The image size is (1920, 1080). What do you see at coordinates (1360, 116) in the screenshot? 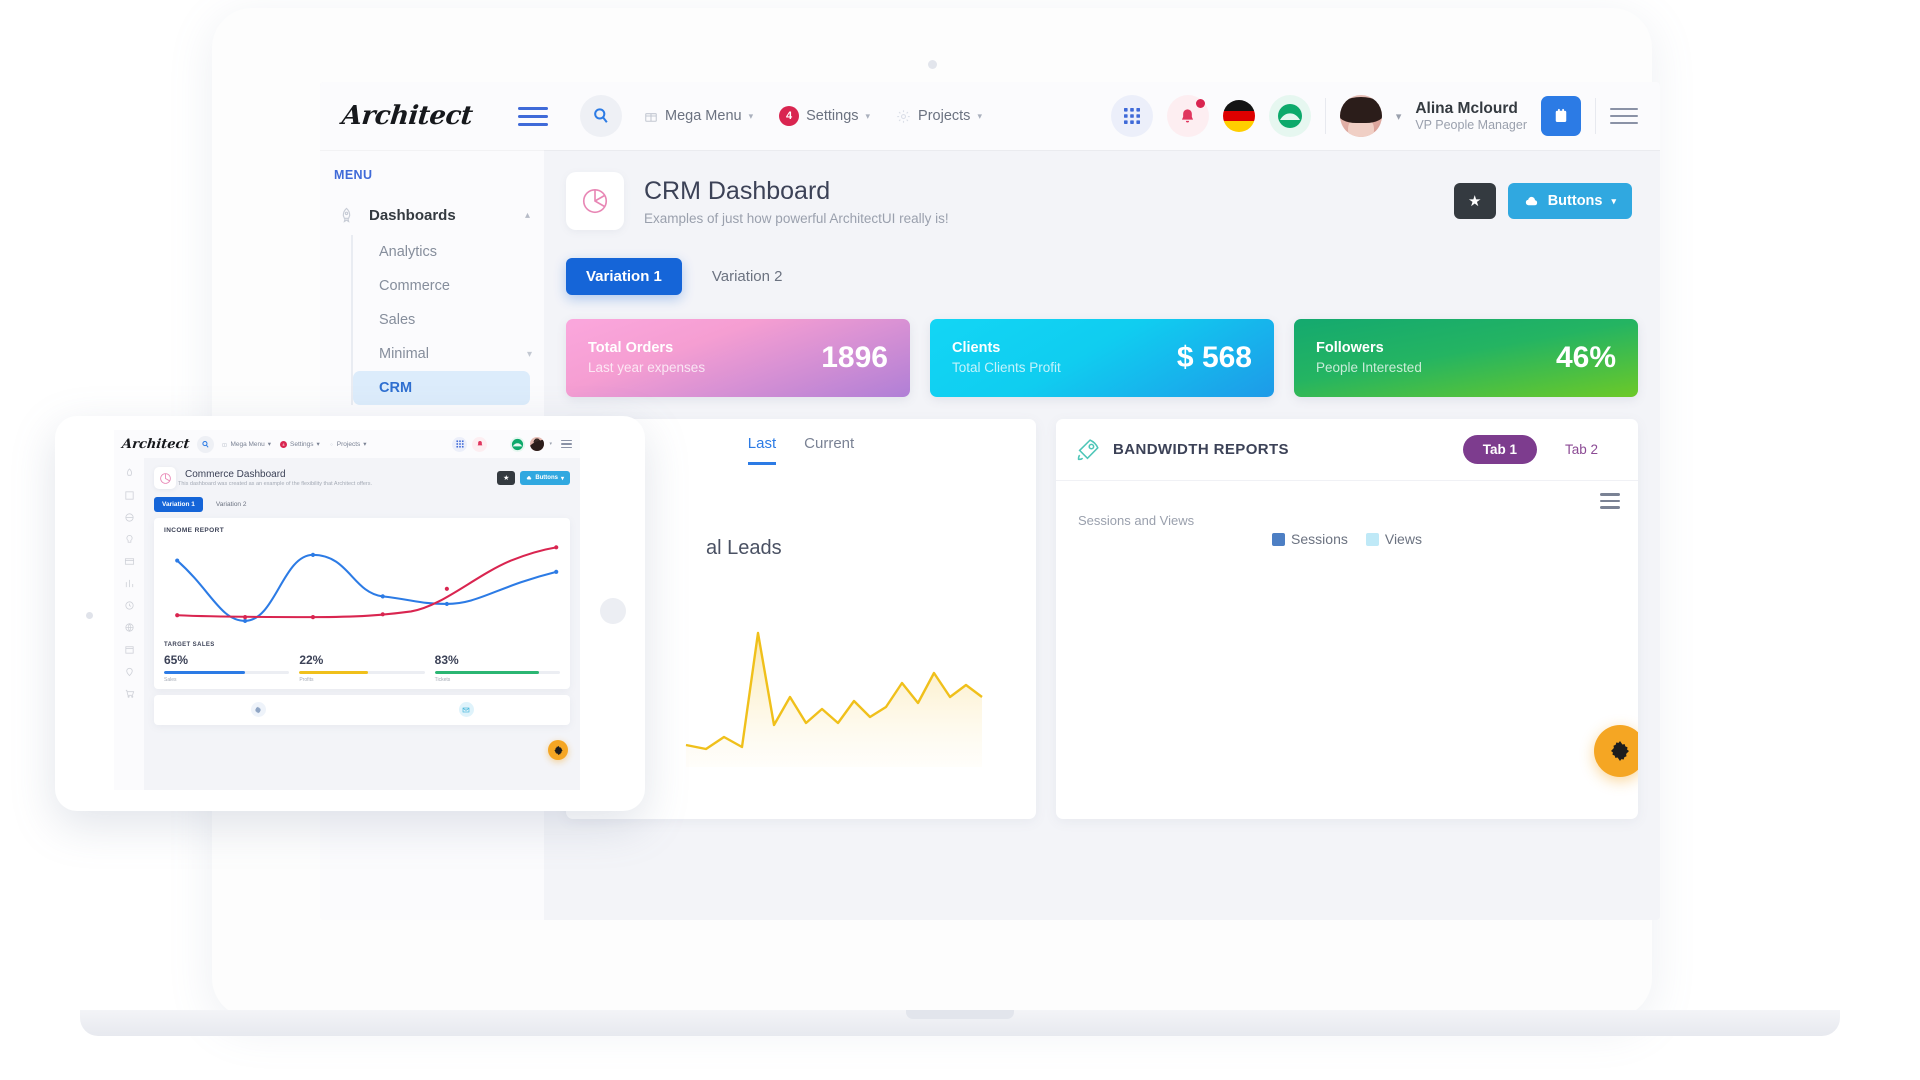
I see `avatar` at bounding box center [1360, 116].